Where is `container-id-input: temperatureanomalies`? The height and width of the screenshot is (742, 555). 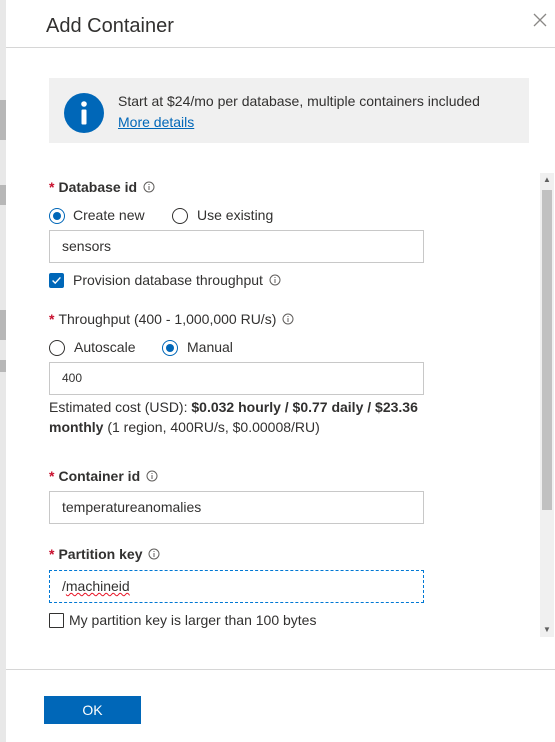 container-id-input: temperatureanomalies is located at coordinates (236, 507).